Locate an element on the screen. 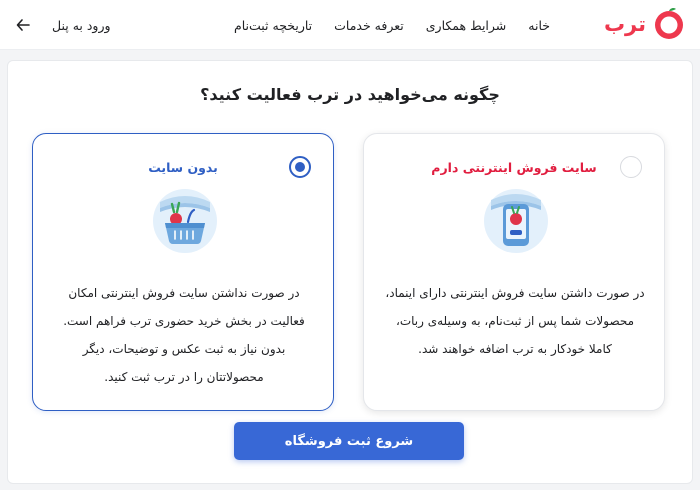  desc-line: در صورت نداشتن سایت فروش اینترنتی امکان is located at coordinates (184, 293).